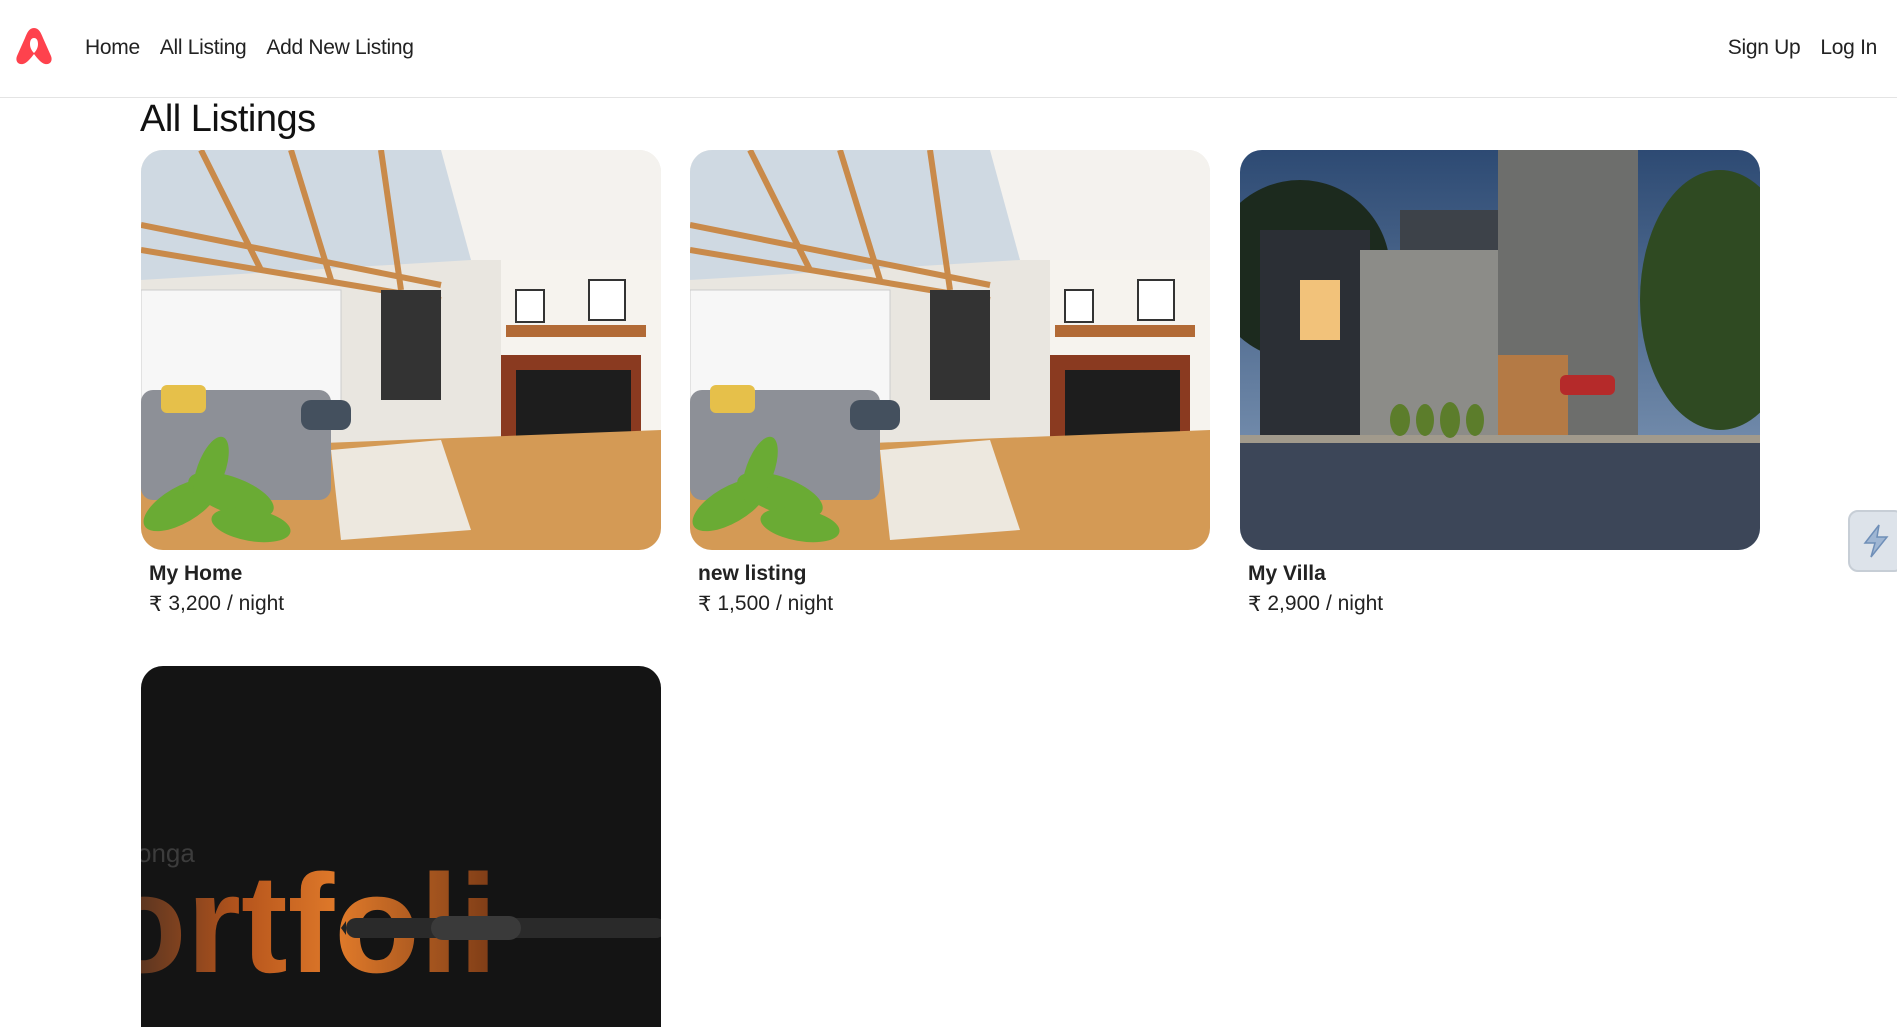 The height and width of the screenshot is (1027, 1897). I want to click on listing-card-body: new listing ₹ 1,500 / night, so click(950, 583).